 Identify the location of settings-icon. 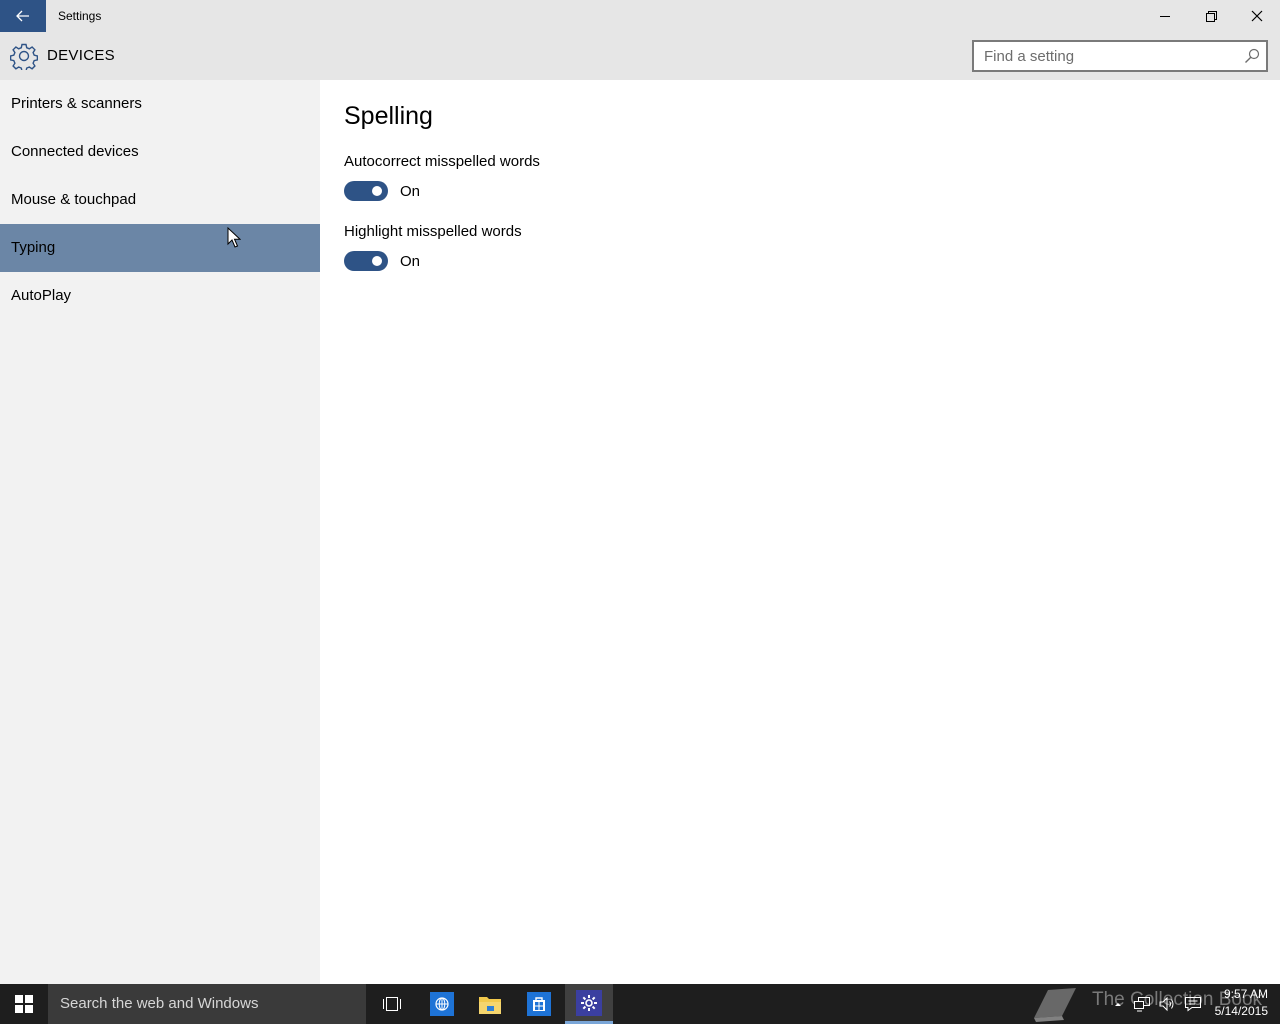
(589, 1002).